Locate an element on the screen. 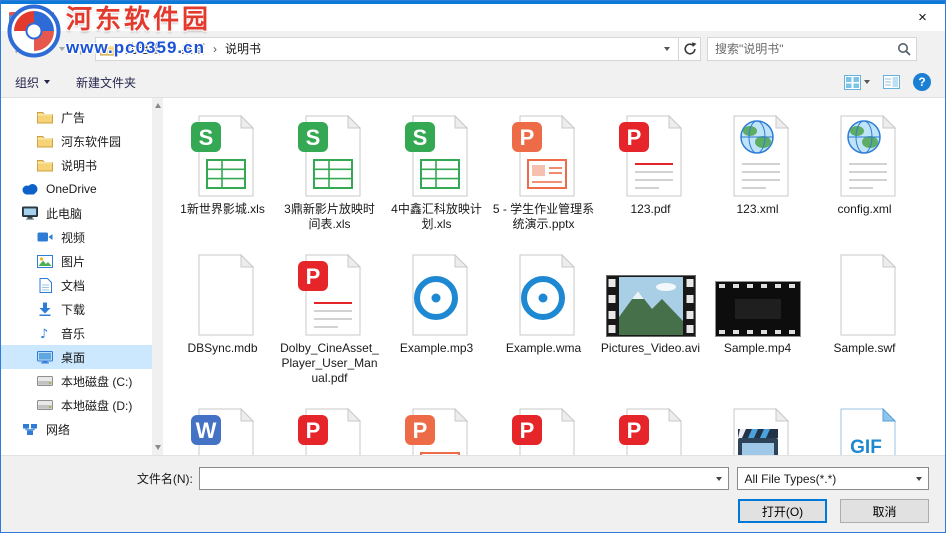 The width and height of the screenshot is (946, 533). preview-pane-button is located at coordinates (891, 82).